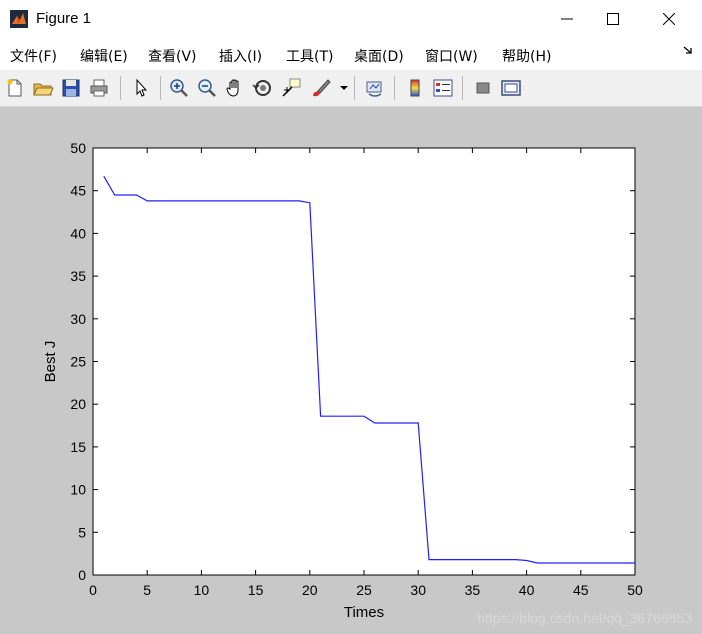  I want to click on colorbar-icon, so click(415, 88).